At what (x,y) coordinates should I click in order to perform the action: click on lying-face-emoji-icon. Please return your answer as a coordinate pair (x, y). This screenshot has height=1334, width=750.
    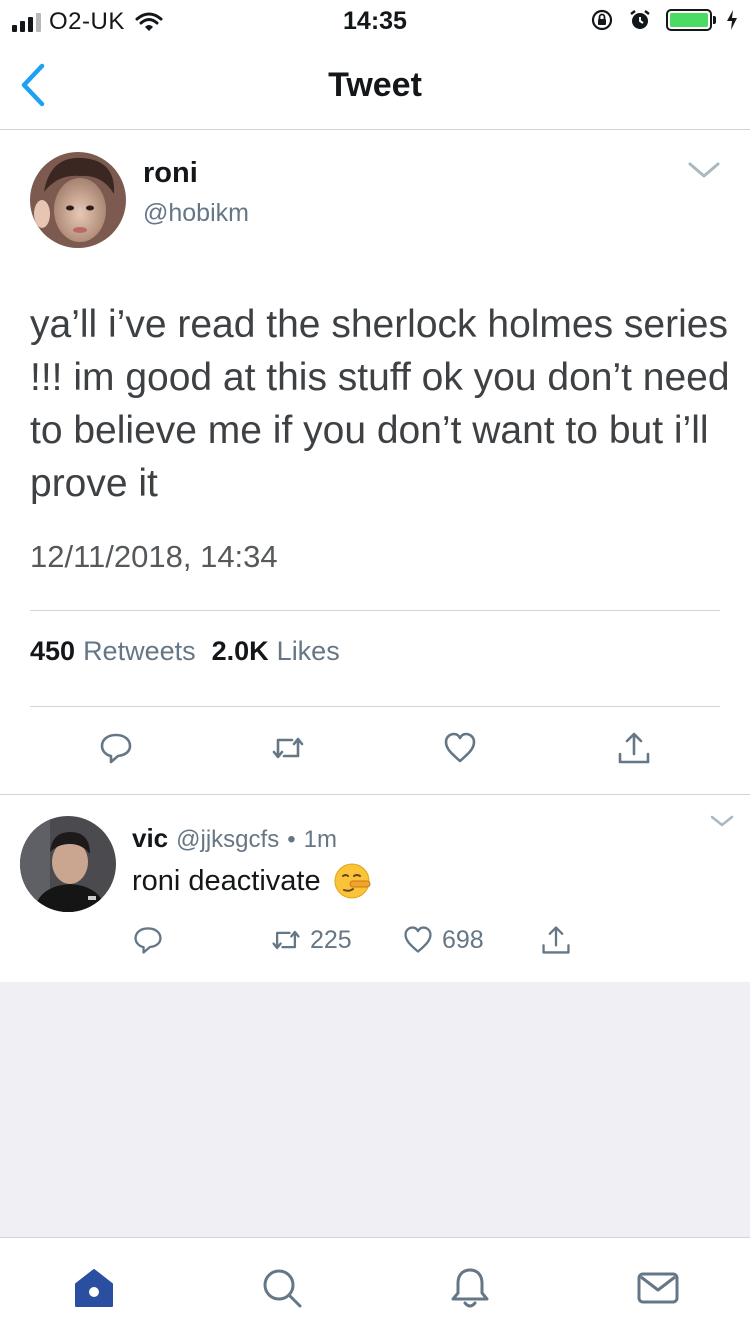
    Looking at the image, I should click on (352, 881).